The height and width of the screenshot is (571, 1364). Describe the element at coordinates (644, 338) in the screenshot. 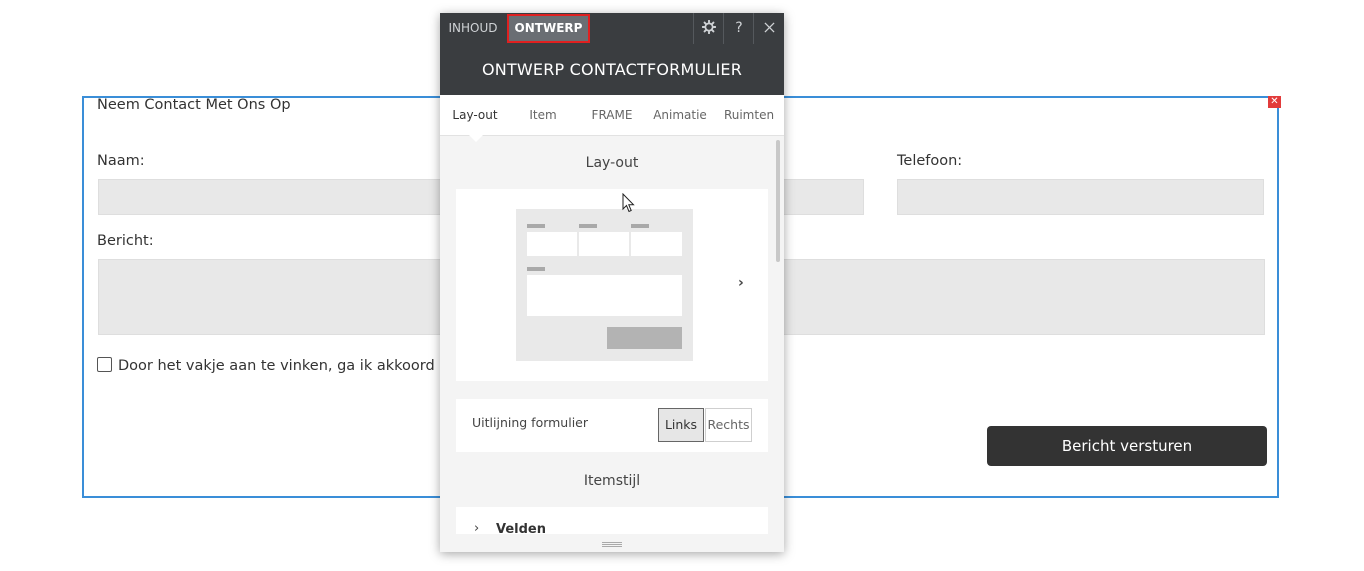

I see `thumb-button` at that location.